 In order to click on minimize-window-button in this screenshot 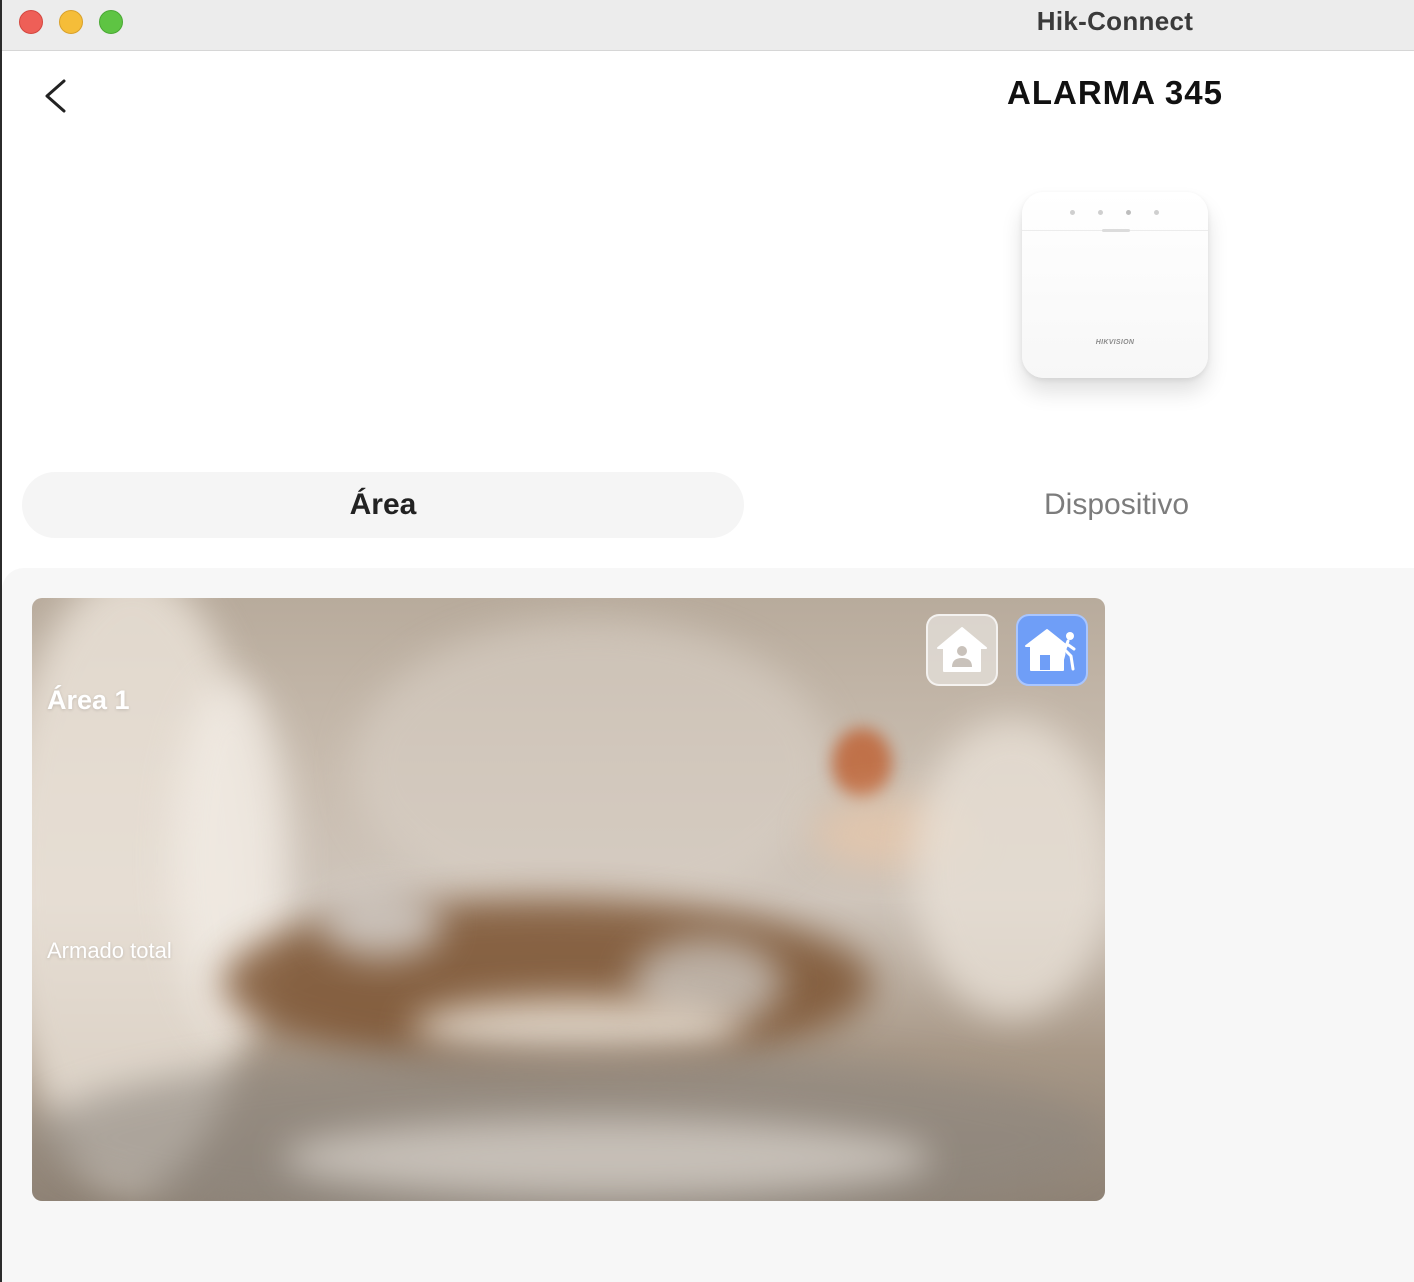, I will do `click(71, 22)`.